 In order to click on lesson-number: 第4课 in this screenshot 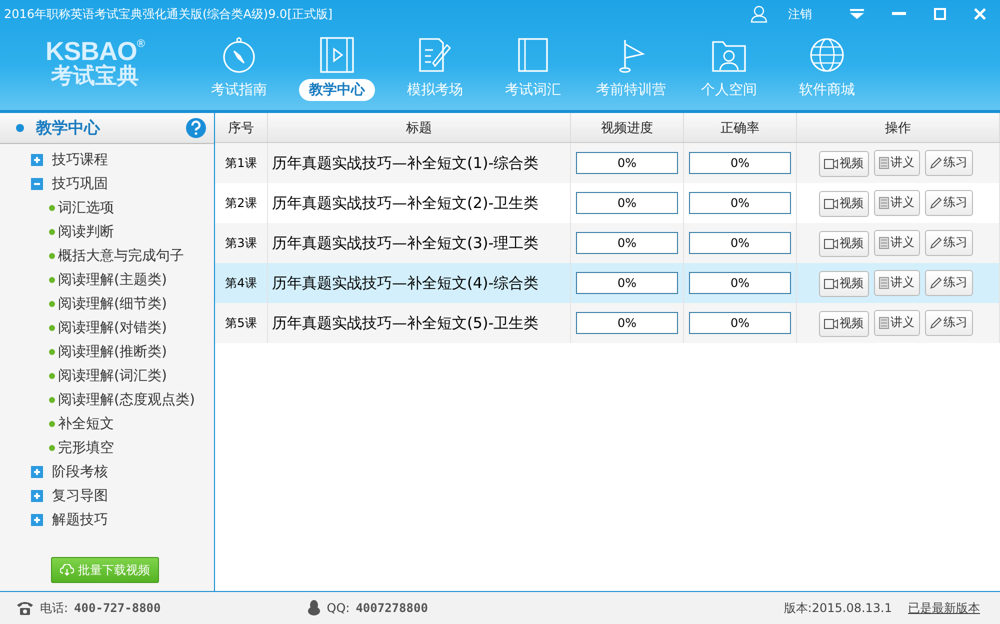, I will do `click(241, 283)`.